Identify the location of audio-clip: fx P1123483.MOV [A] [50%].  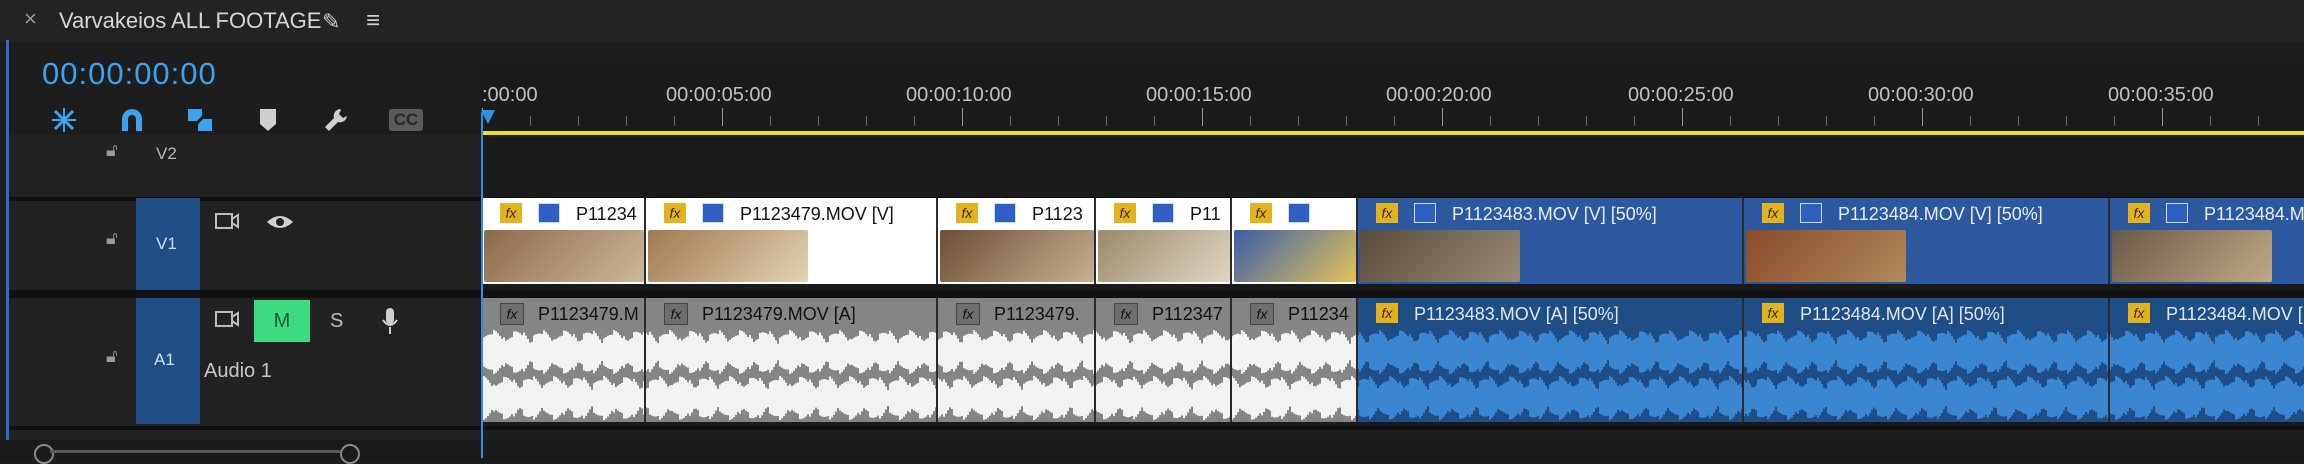
(1551, 360).